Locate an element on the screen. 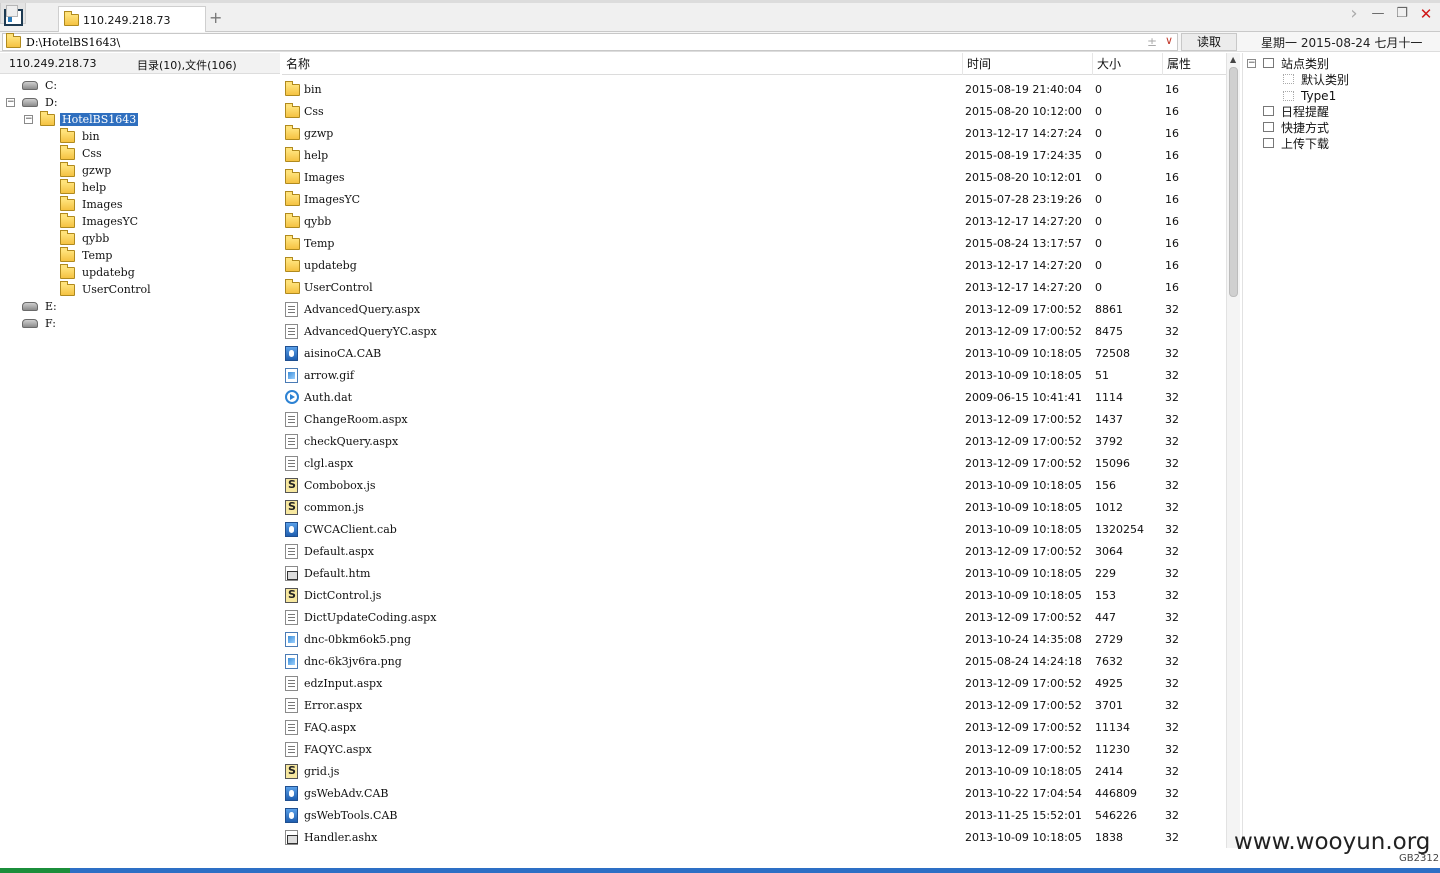  tree-node: Temp is located at coordinates (87, 255).